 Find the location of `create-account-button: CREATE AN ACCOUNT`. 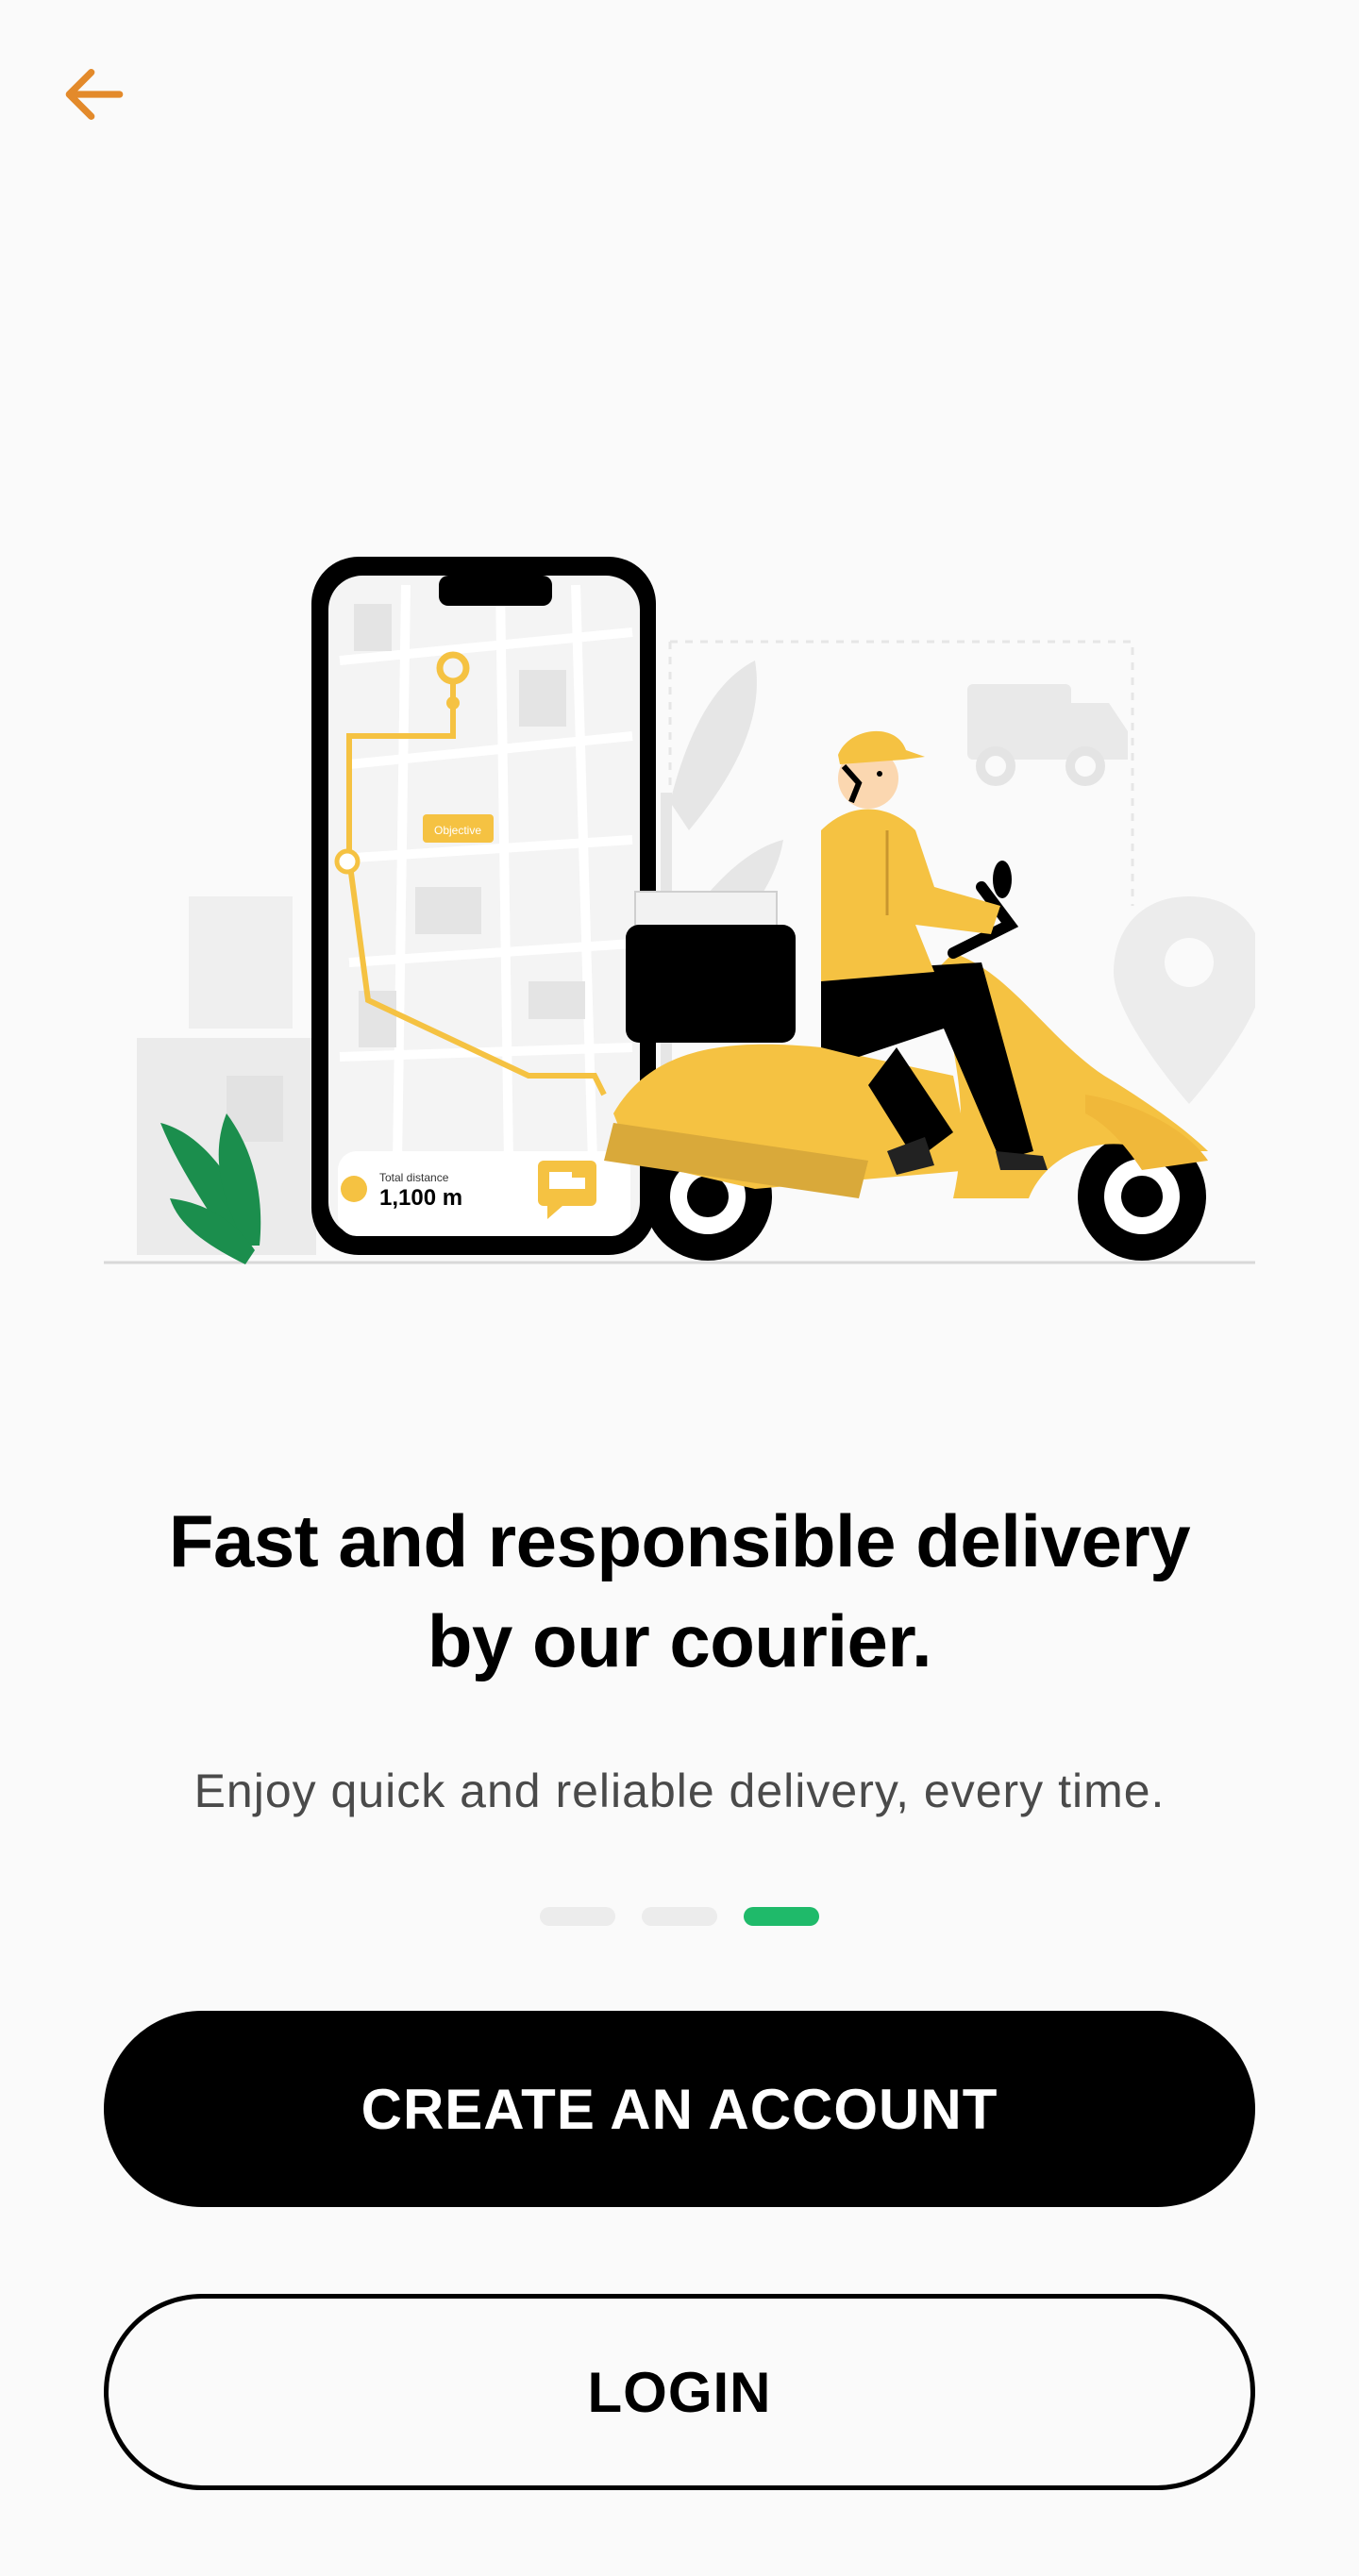

create-account-button: CREATE AN ACCOUNT is located at coordinates (679, 2109).